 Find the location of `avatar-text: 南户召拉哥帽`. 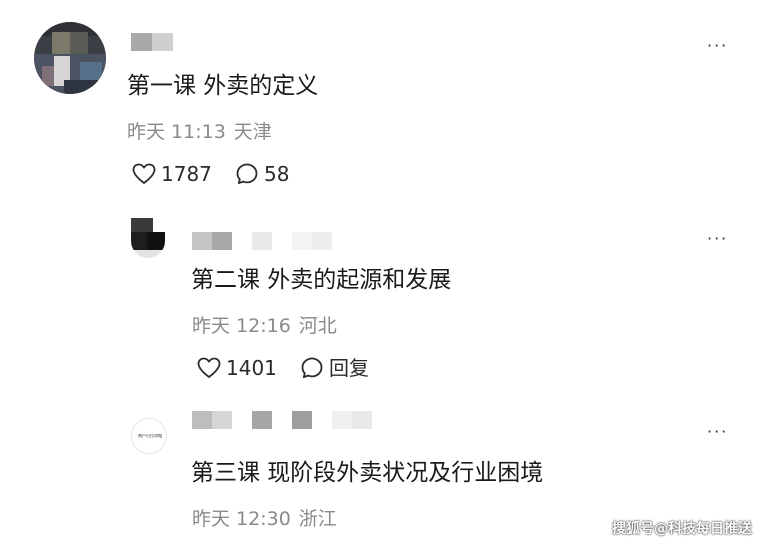

avatar-text: 南户召拉哥帽 is located at coordinates (150, 436).